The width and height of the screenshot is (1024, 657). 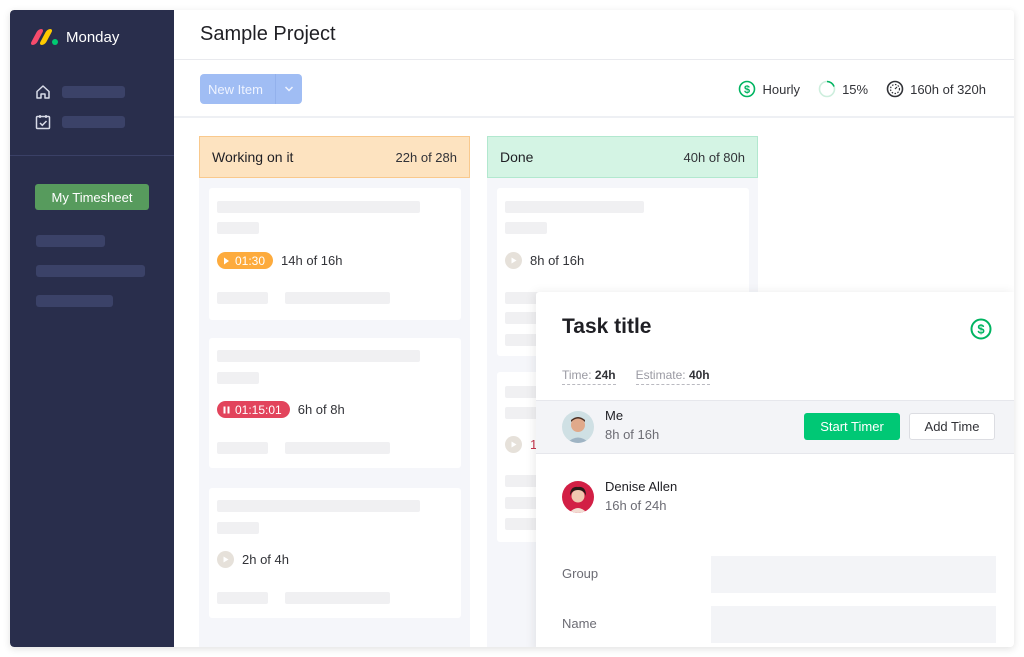 I want to click on task-card: 2h of 4h, so click(x=335, y=553).